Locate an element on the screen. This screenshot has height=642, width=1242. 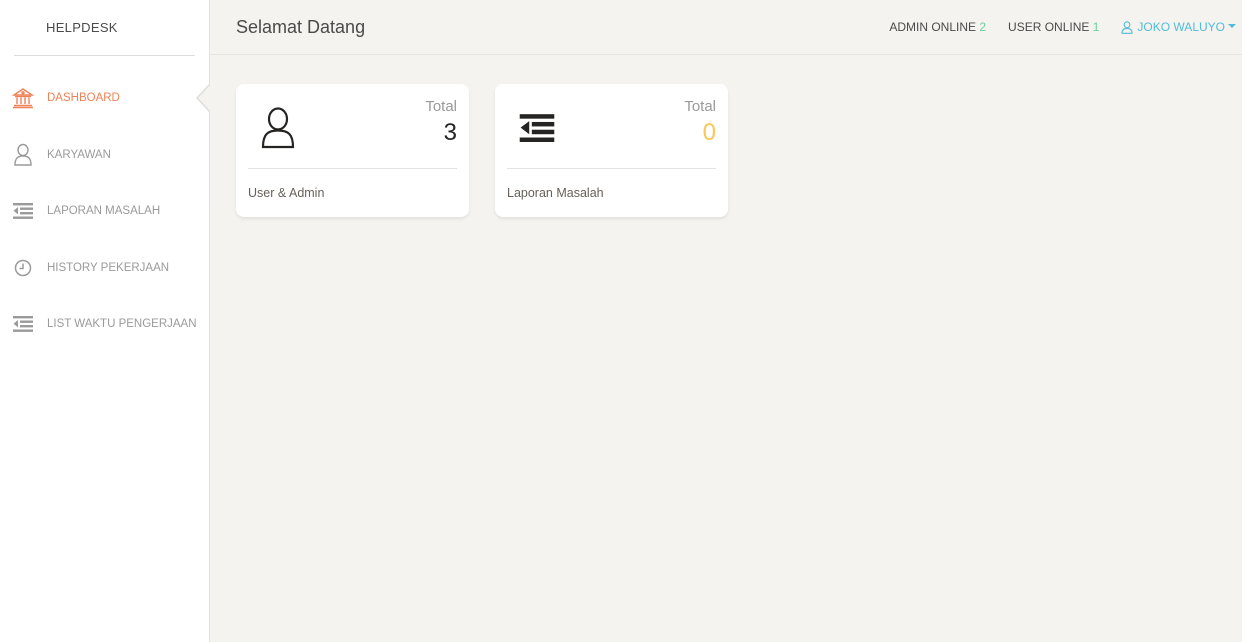
card-footer: Laporan Masalah is located at coordinates (555, 193).